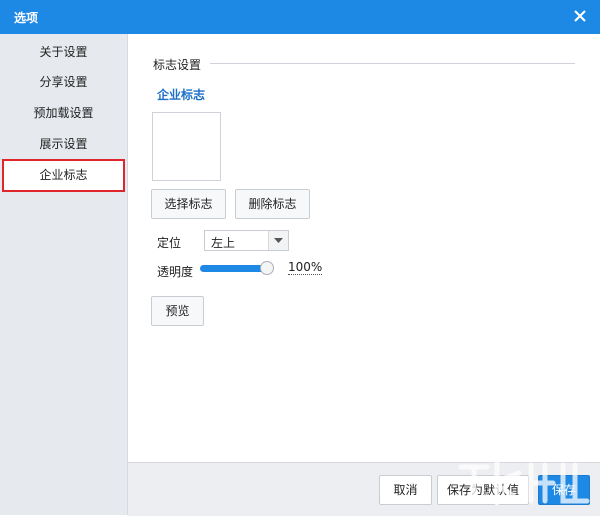 The width and height of the screenshot is (600, 516). Describe the element at coordinates (300, 17) in the screenshot. I see `title-bar: 选项` at that location.